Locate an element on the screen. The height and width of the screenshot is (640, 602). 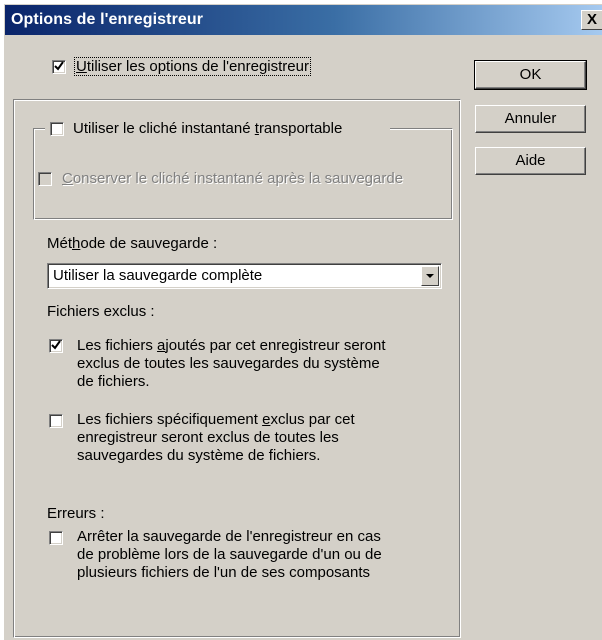
use-writer-options-label: Utiliser les options de l'enregistreur is located at coordinates (192, 66).